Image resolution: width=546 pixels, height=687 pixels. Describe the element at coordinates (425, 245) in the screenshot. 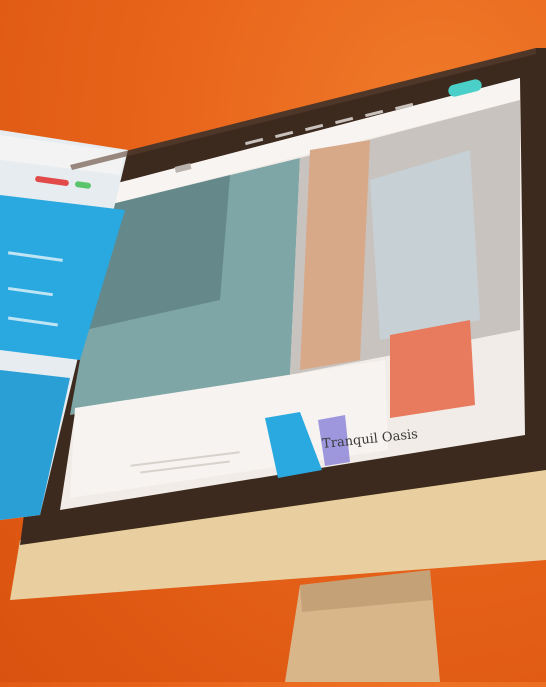

I see `hero-fabric` at that location.